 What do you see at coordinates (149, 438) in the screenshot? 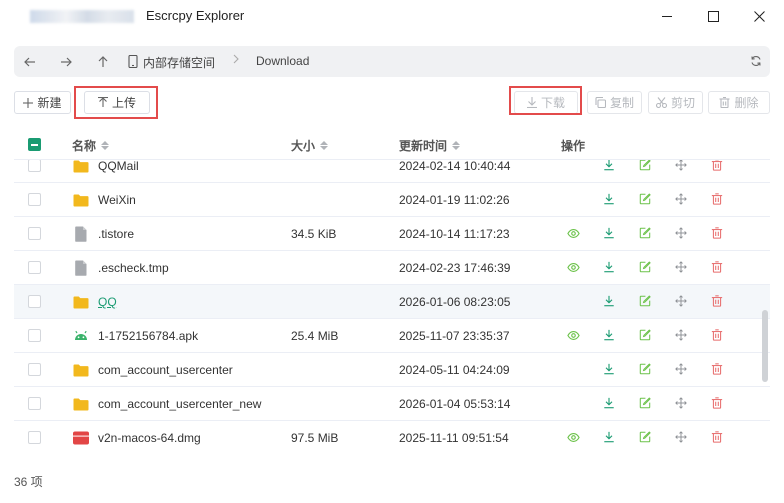
I see `file-name: v2n-macos-64.dmg` at bounding box center [149, 438].